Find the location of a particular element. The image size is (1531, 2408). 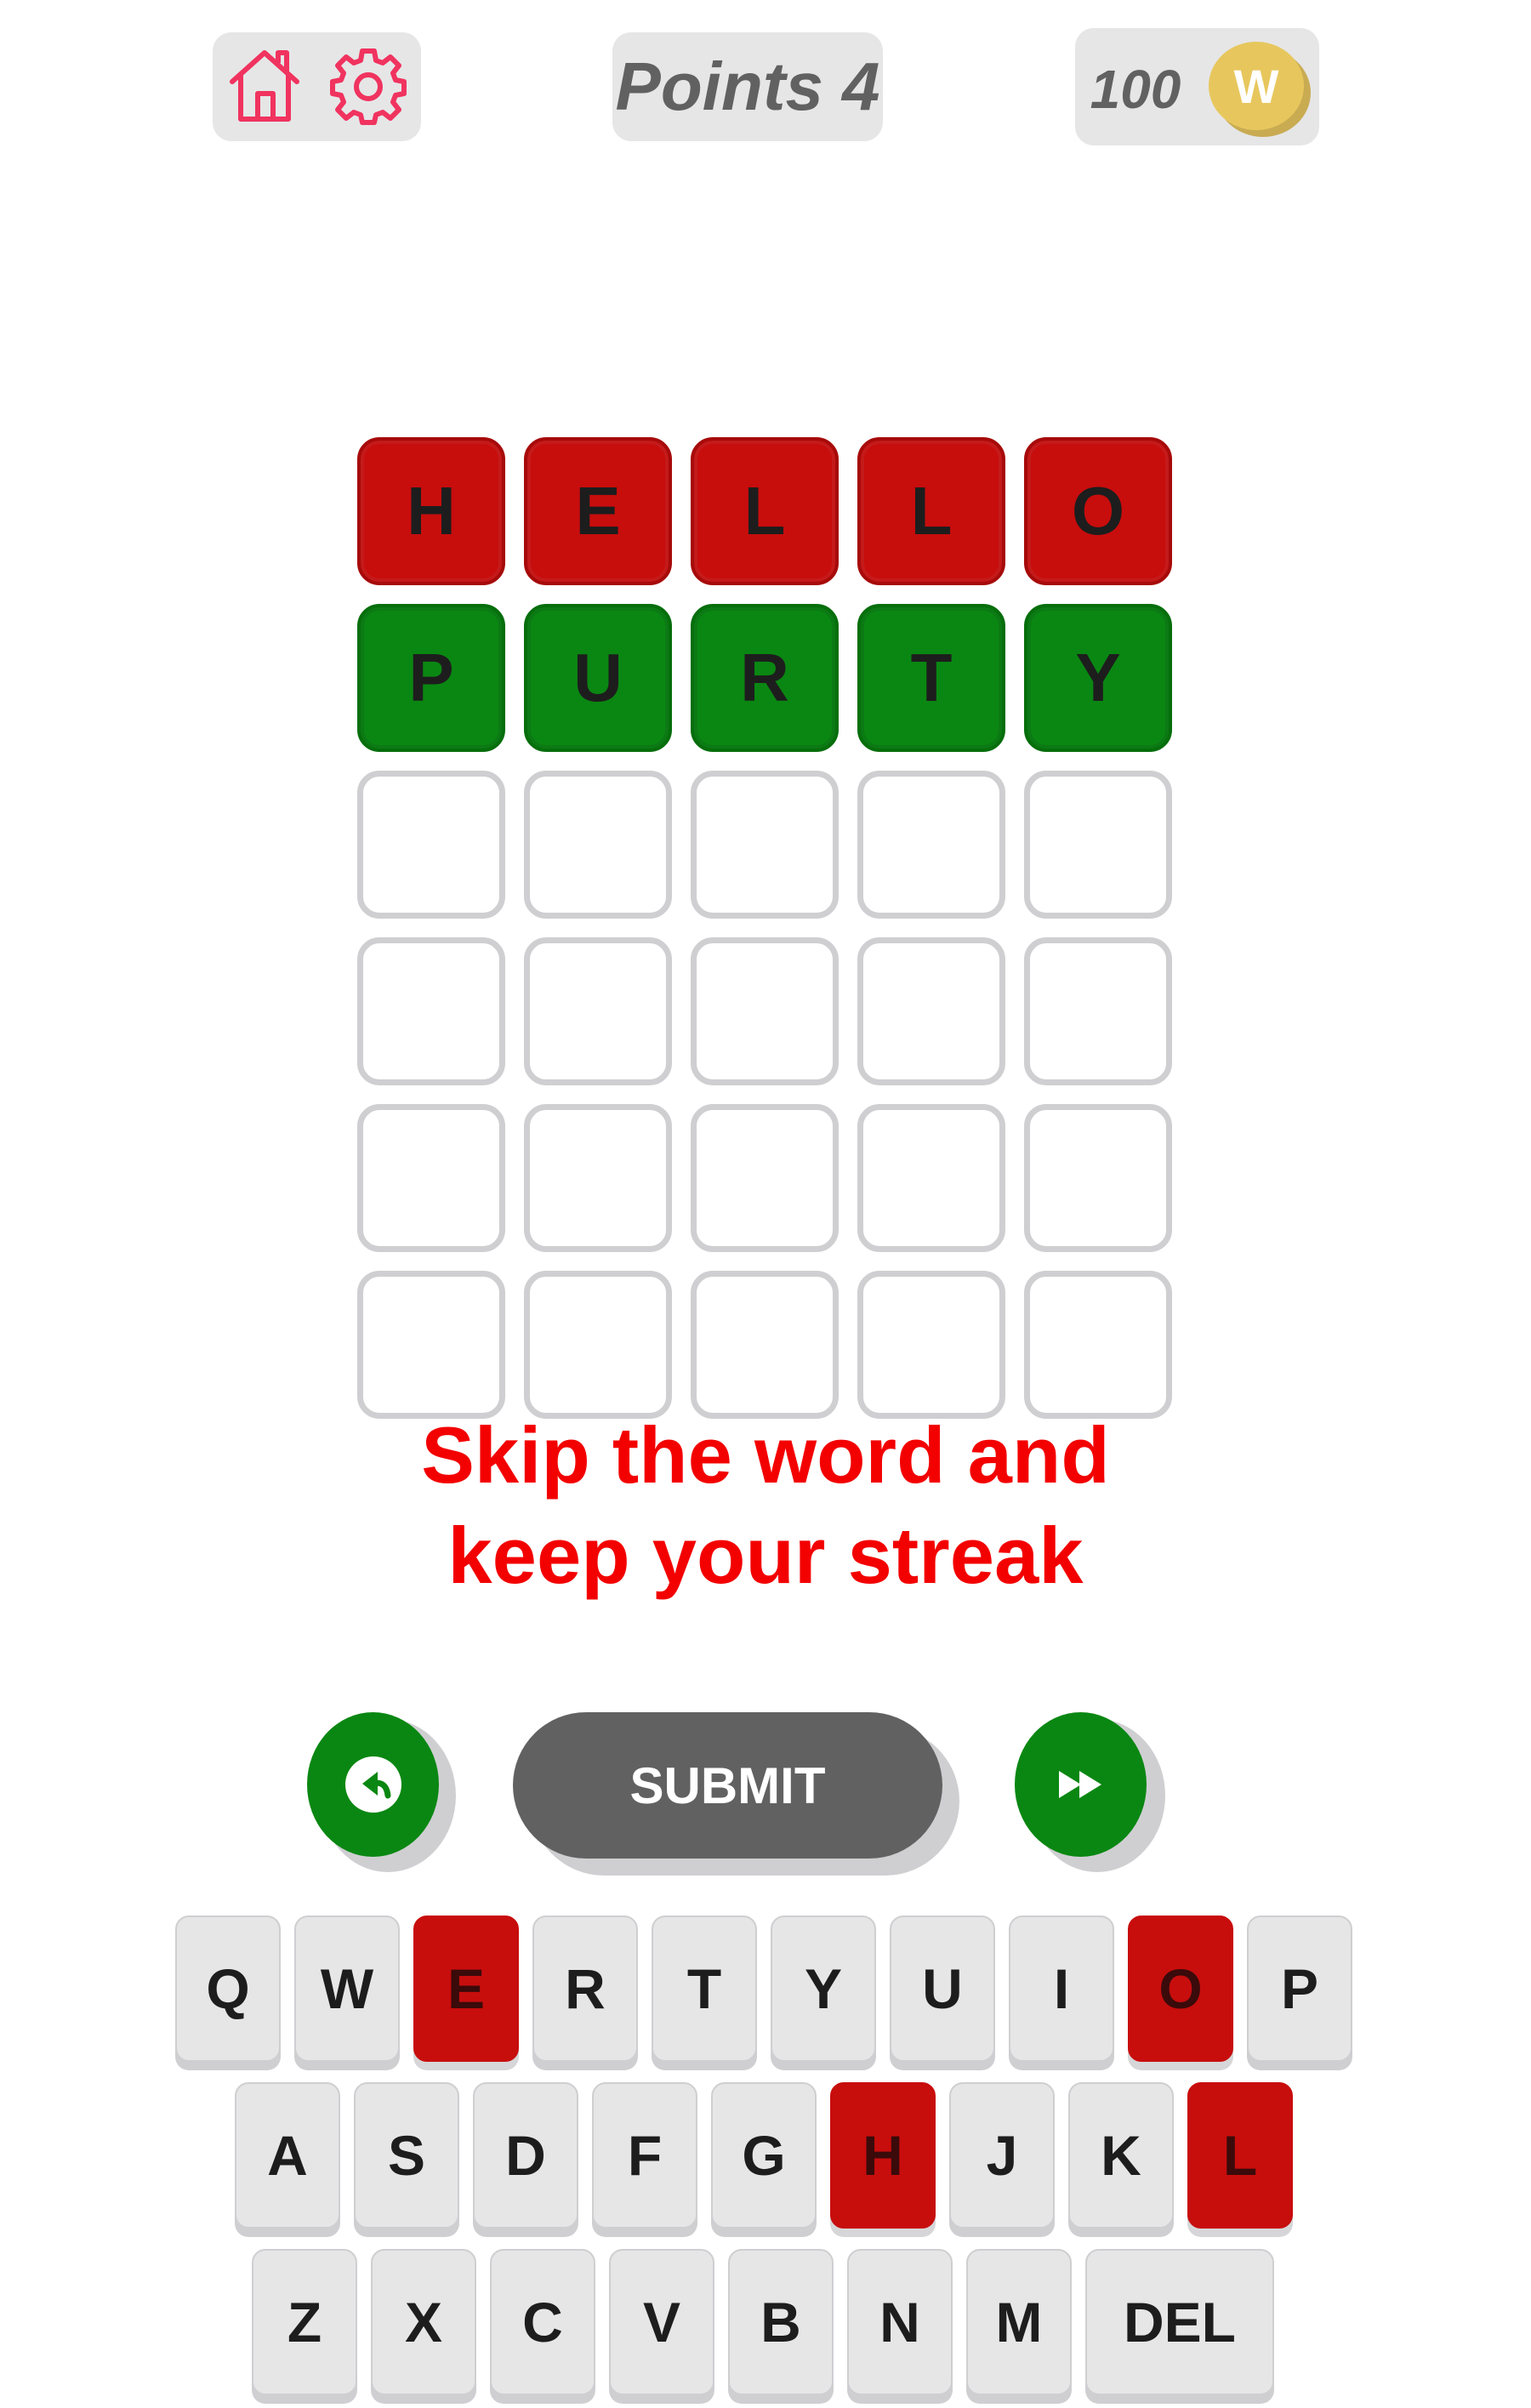

undo-arrow-icon is located at coordinates (372, 1784).